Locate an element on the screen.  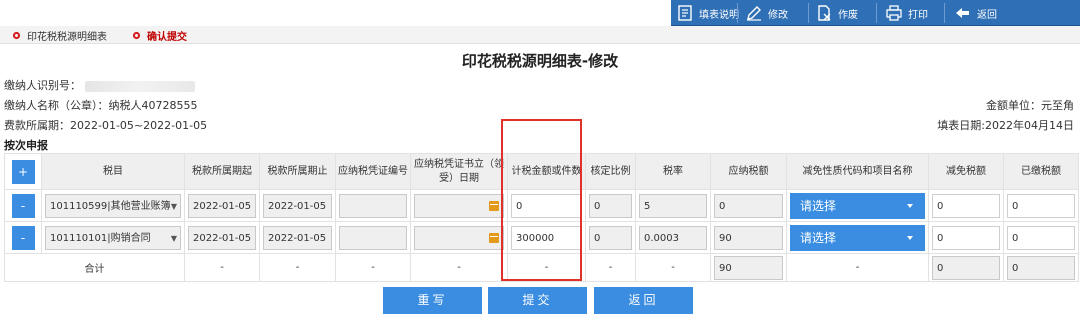
void-document-icon is located at coordinates (824, 13).